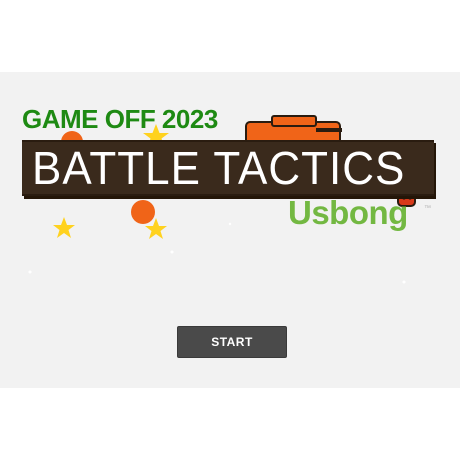 This screenshot has height=460, width=460. Describe the element at coordinates (120, 119) in the screenshot. I see `jam-label: GAME OFF 2023` at that location.